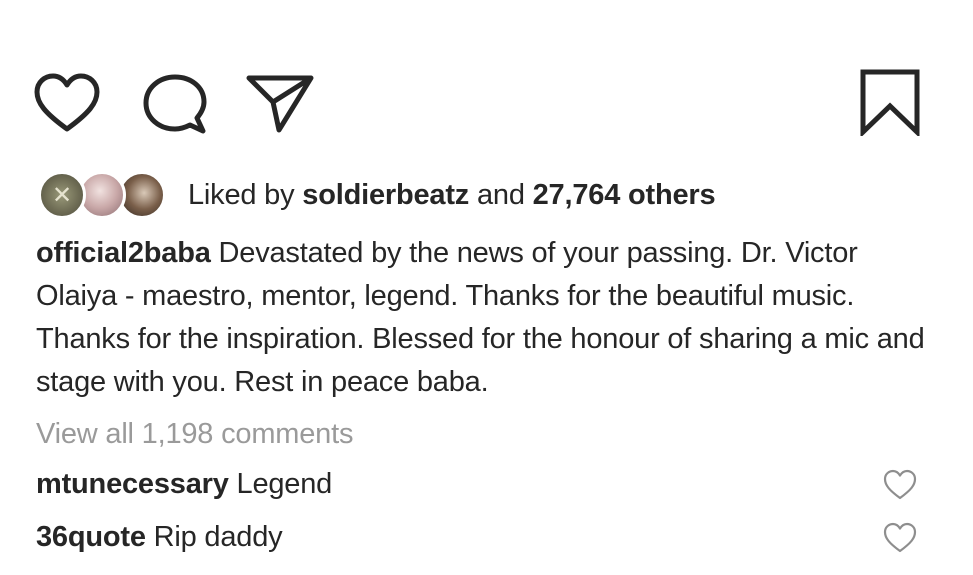 This screenshot has height=575, width=973. What do you see at coordinates (175, 105) in the screenshot?
I see `comment-icon` at bounding box center [175, 105].